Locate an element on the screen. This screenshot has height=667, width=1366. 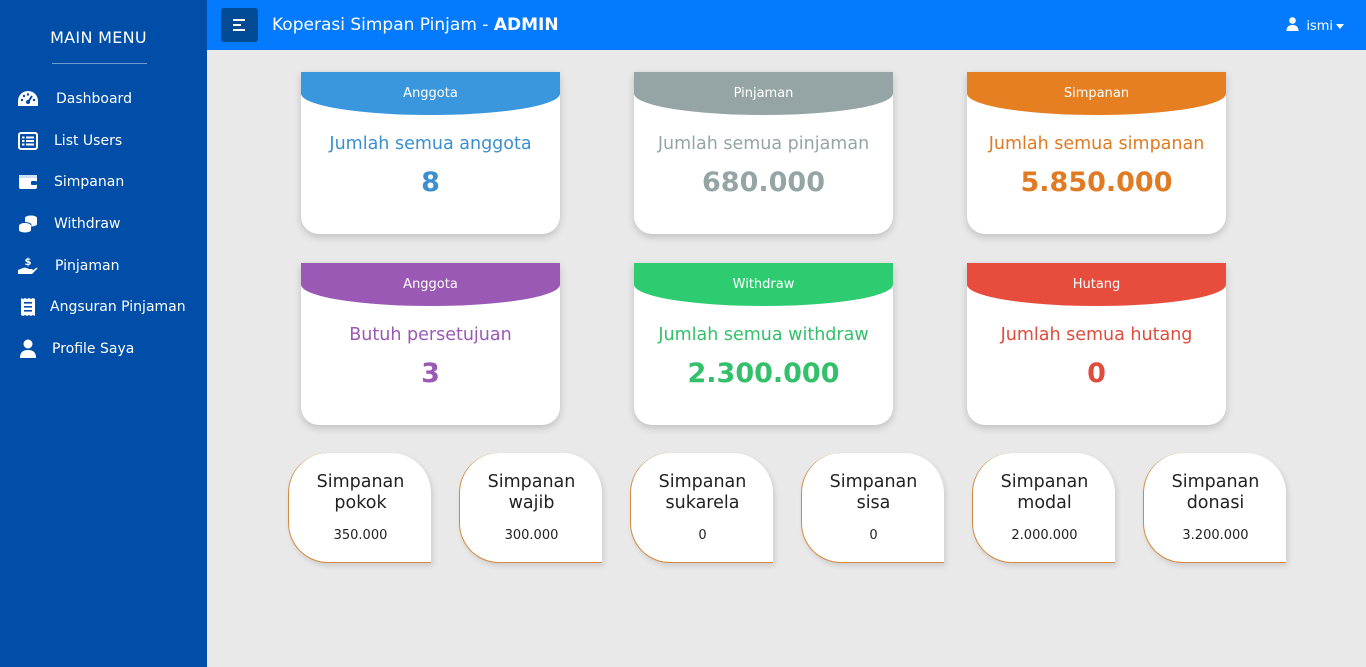
tile-simpanan-sisa: Simpanan sisa 0 is located at coordinates (872, 508).